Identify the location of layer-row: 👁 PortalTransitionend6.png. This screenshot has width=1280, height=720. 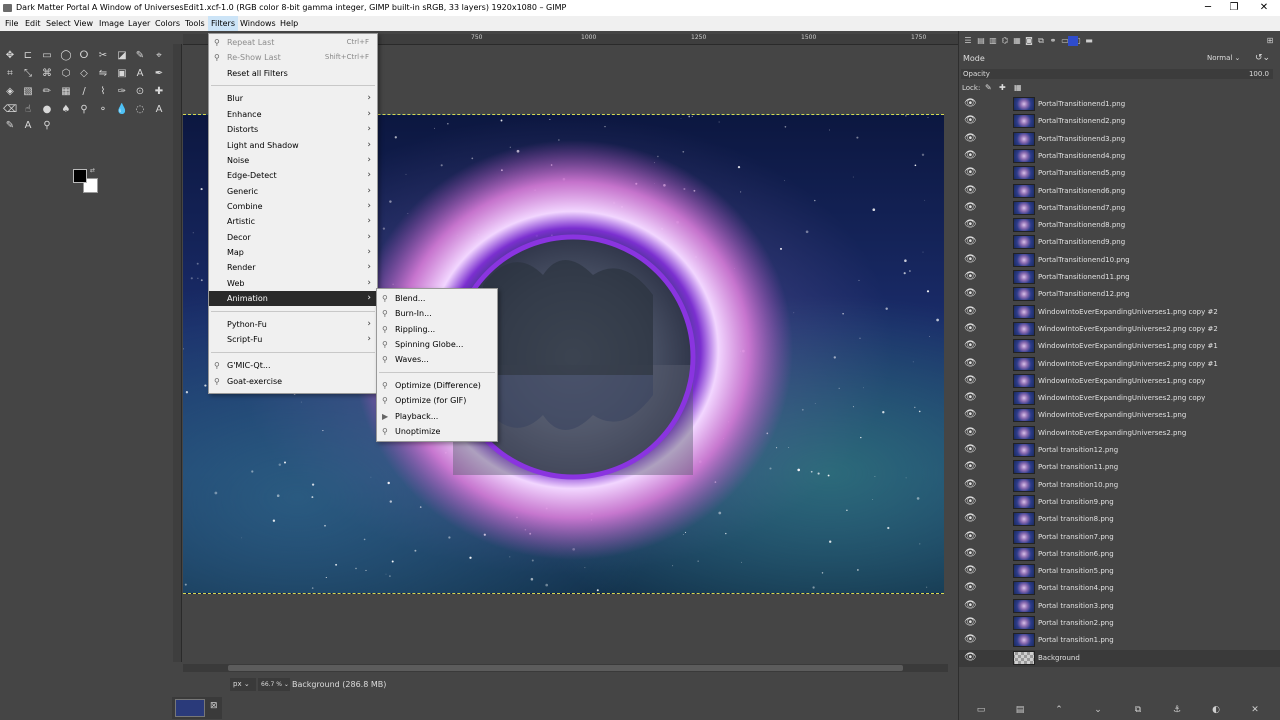
(1119, 191).